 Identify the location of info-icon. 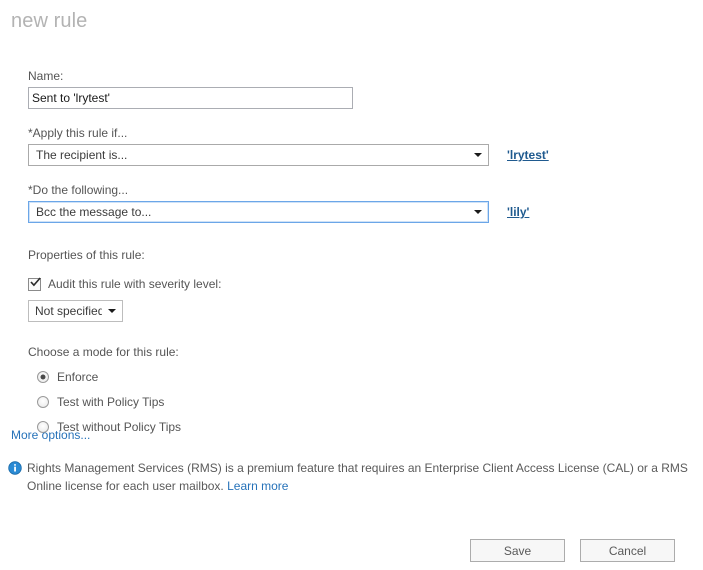
(15, 468).